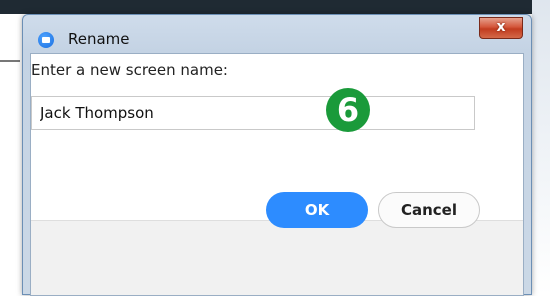 The image size is (550, 296). I want to click on background-divider, so click(10, 61).